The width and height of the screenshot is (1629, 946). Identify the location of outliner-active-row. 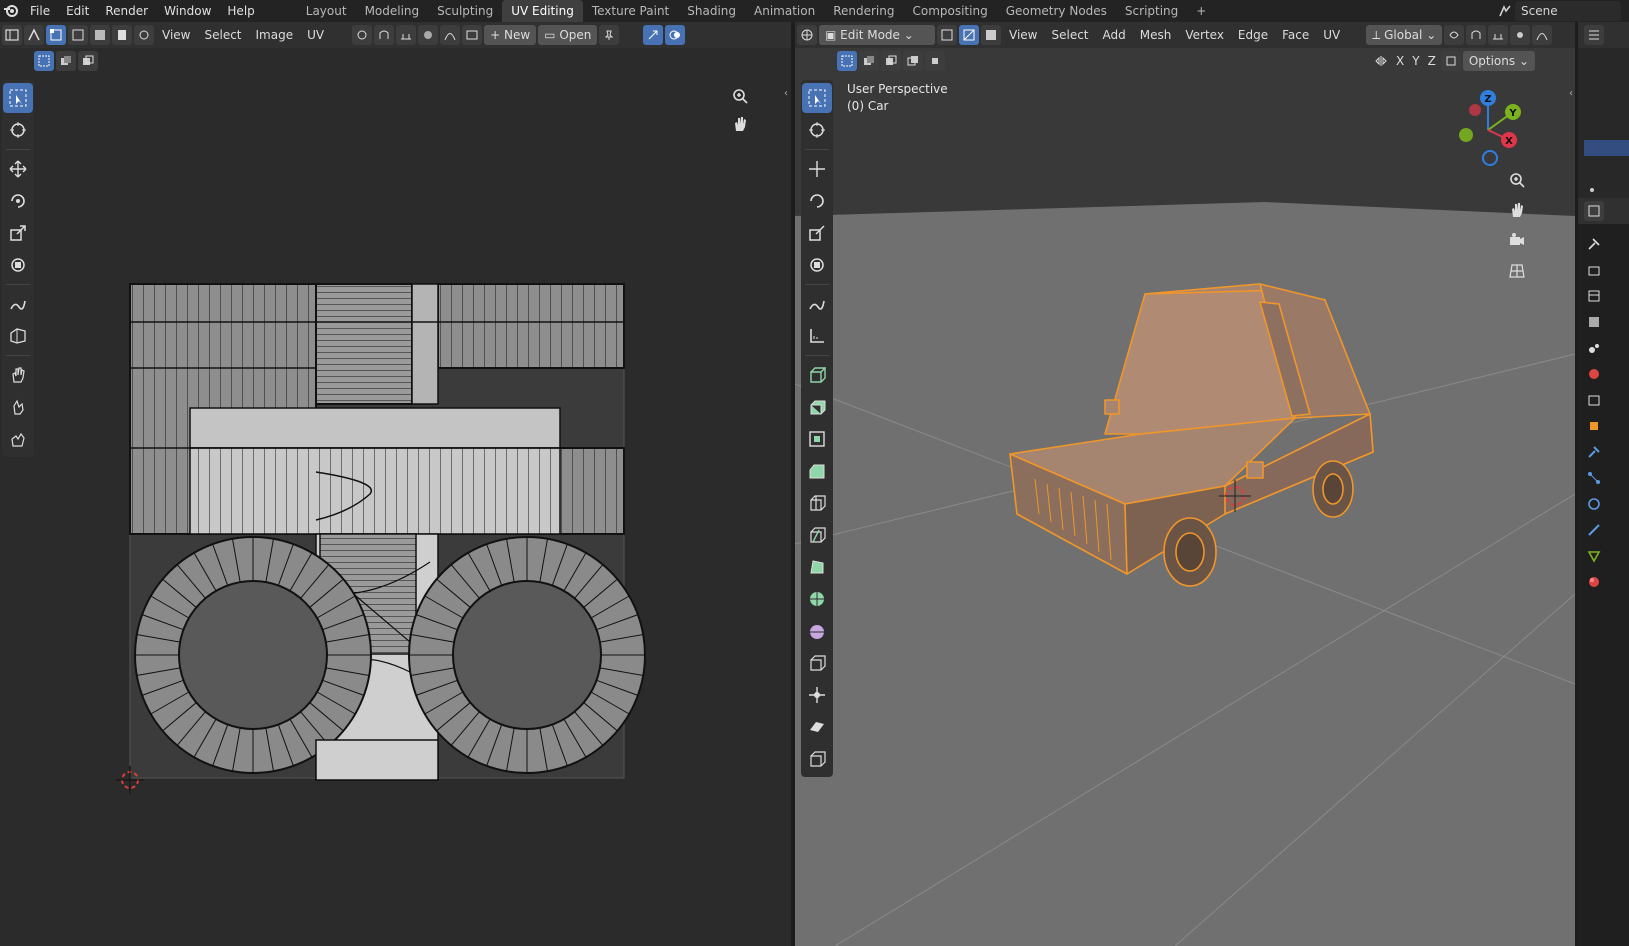
(1606, 148).